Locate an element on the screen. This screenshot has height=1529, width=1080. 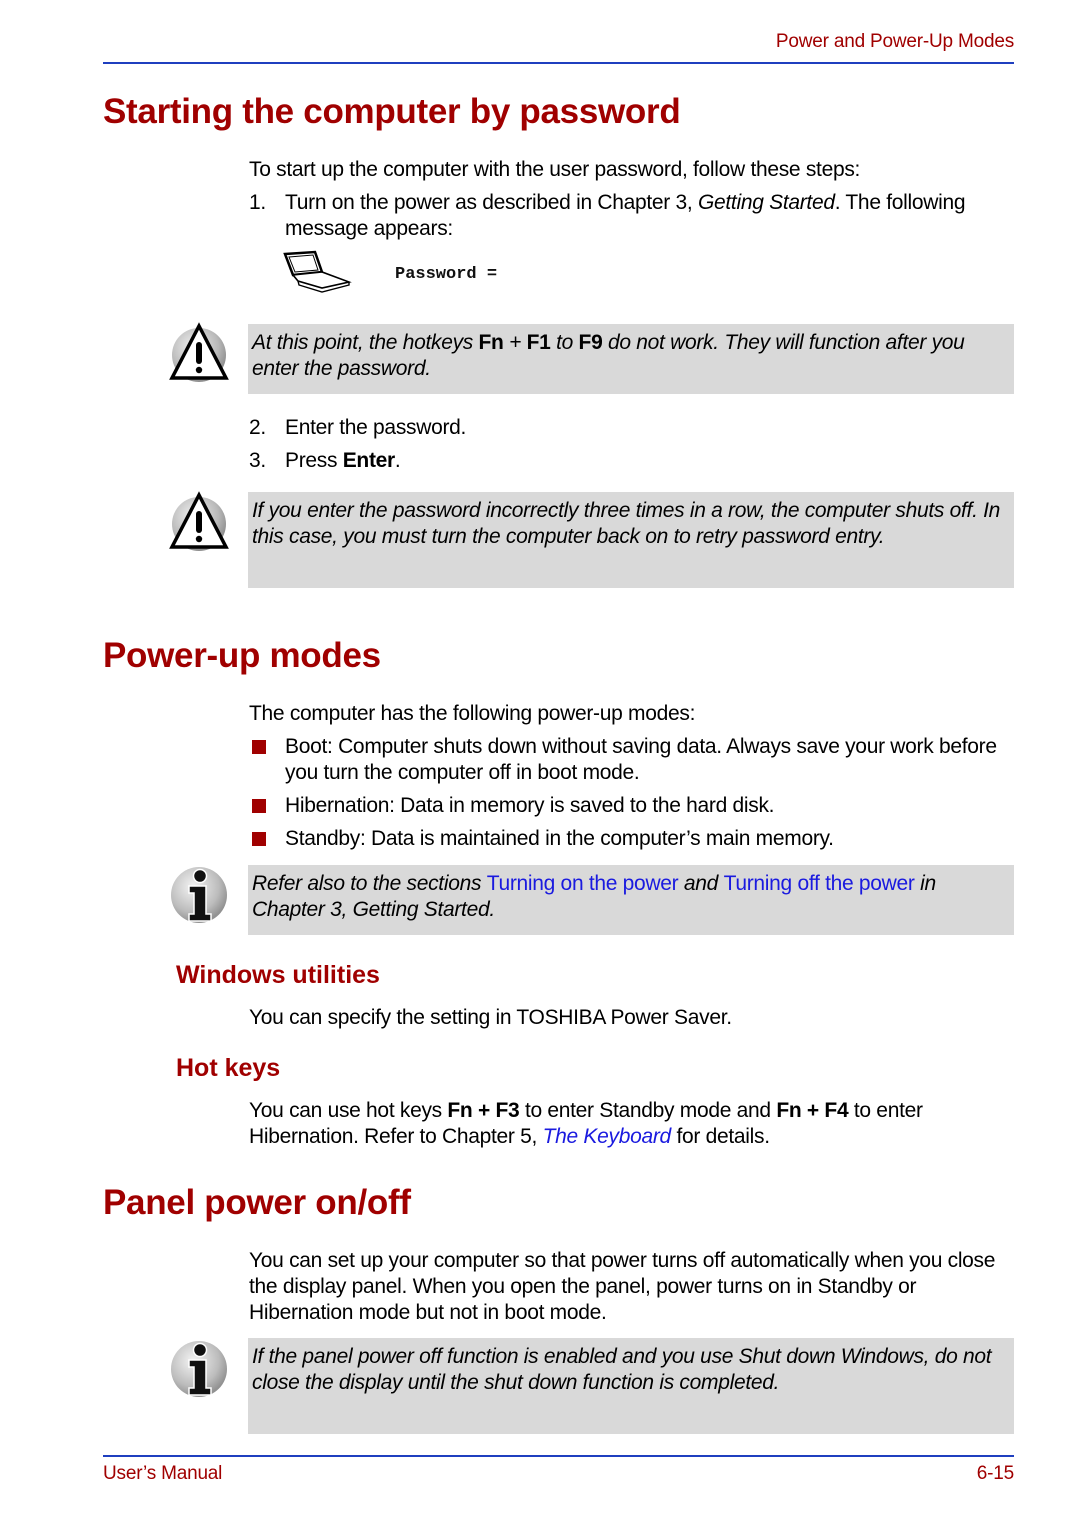
running-header: Power and Power-Up Modes is located at coordinates (894, 41).